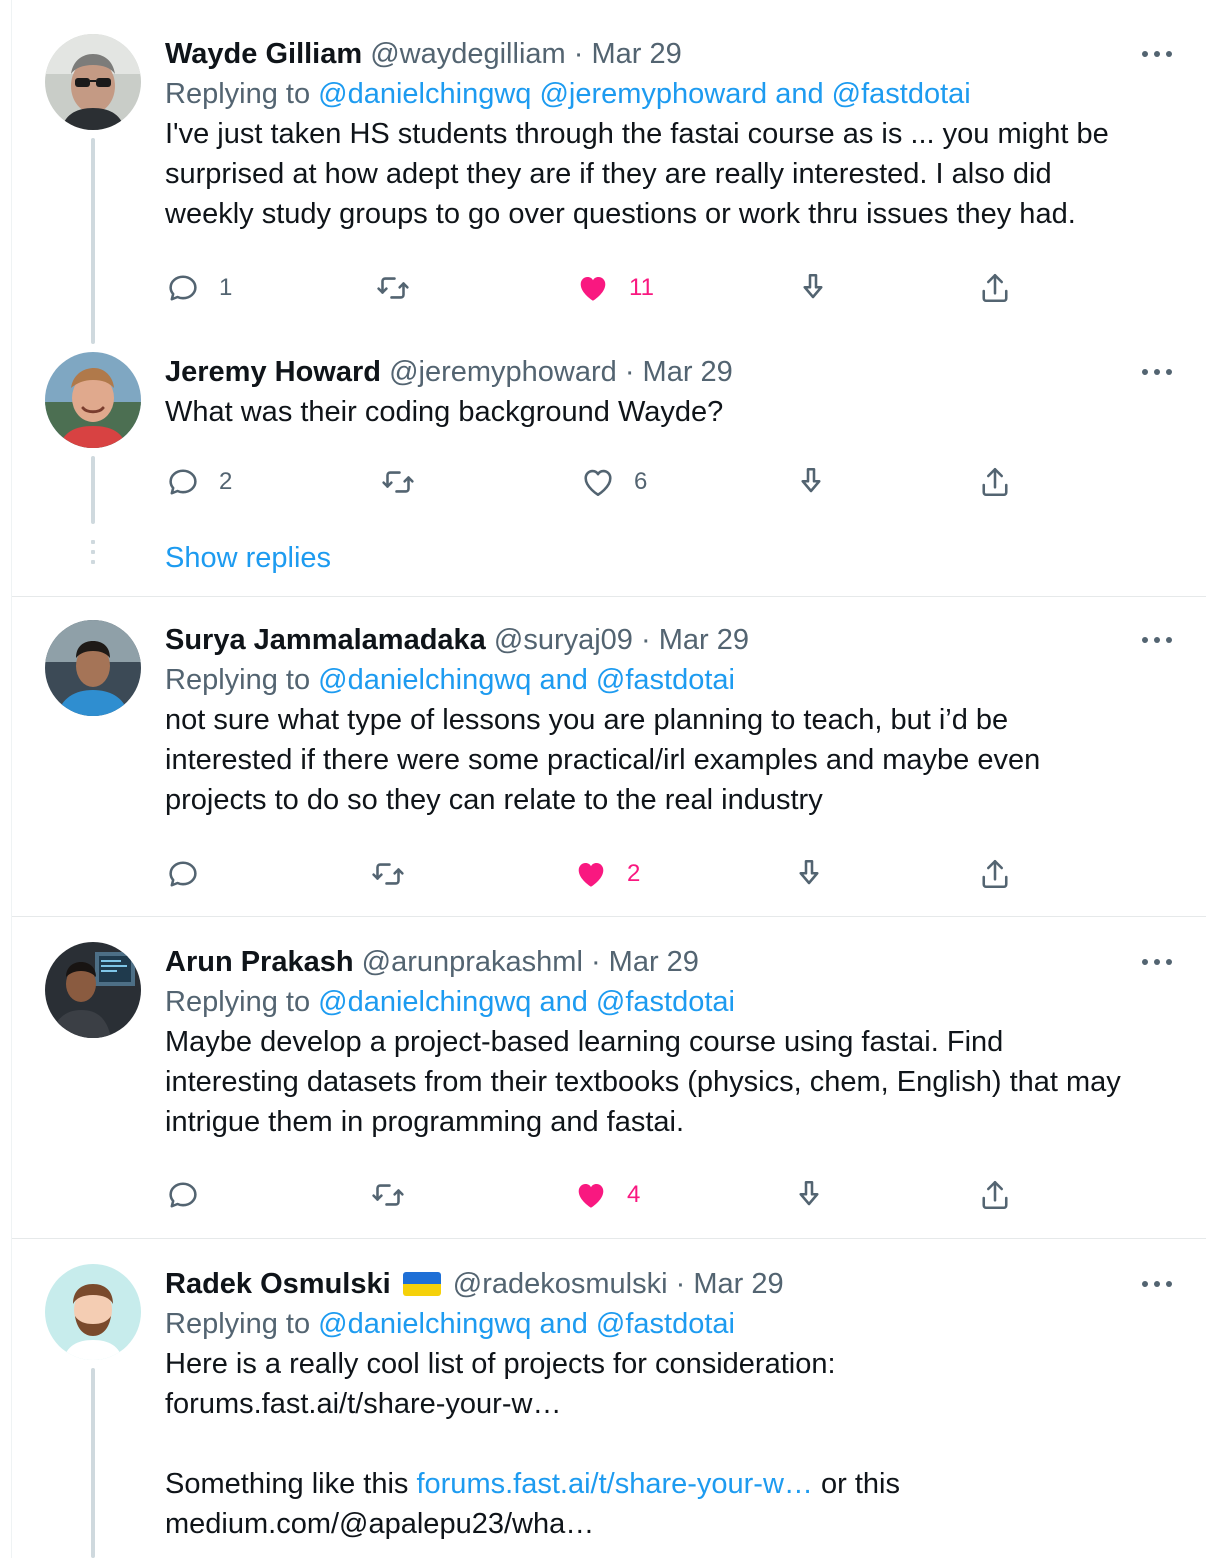  What do you see at coordinates (226, 481) in the screenshot?
I see `reply-count: 2` at bounding box center [226, 481].